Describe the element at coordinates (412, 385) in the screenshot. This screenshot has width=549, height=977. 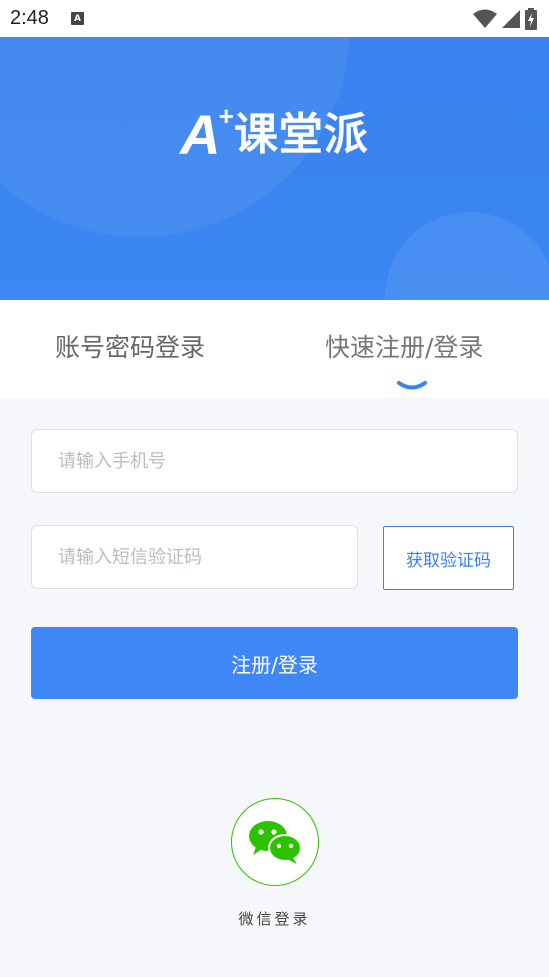
I see `active-tab-indicator` at that location.